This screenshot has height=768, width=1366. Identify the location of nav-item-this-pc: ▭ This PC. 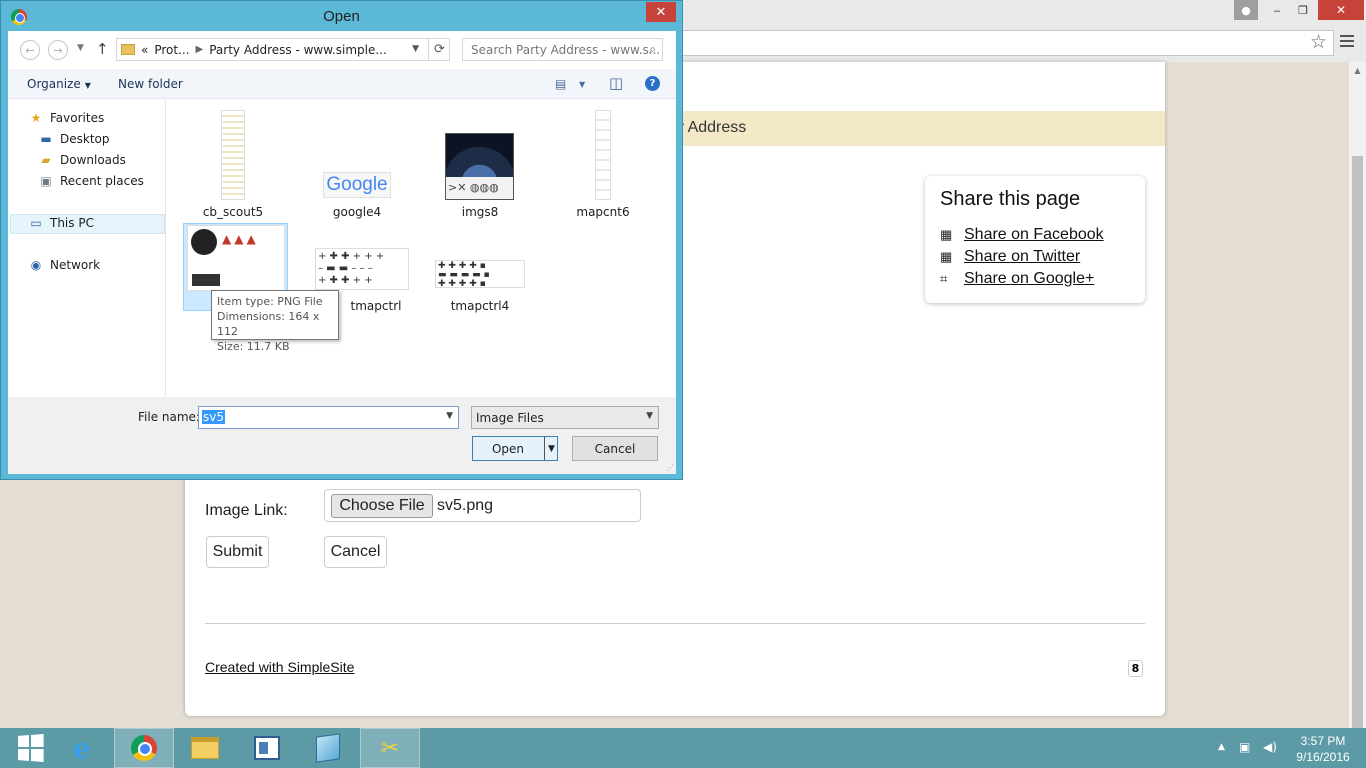
(61, 223).